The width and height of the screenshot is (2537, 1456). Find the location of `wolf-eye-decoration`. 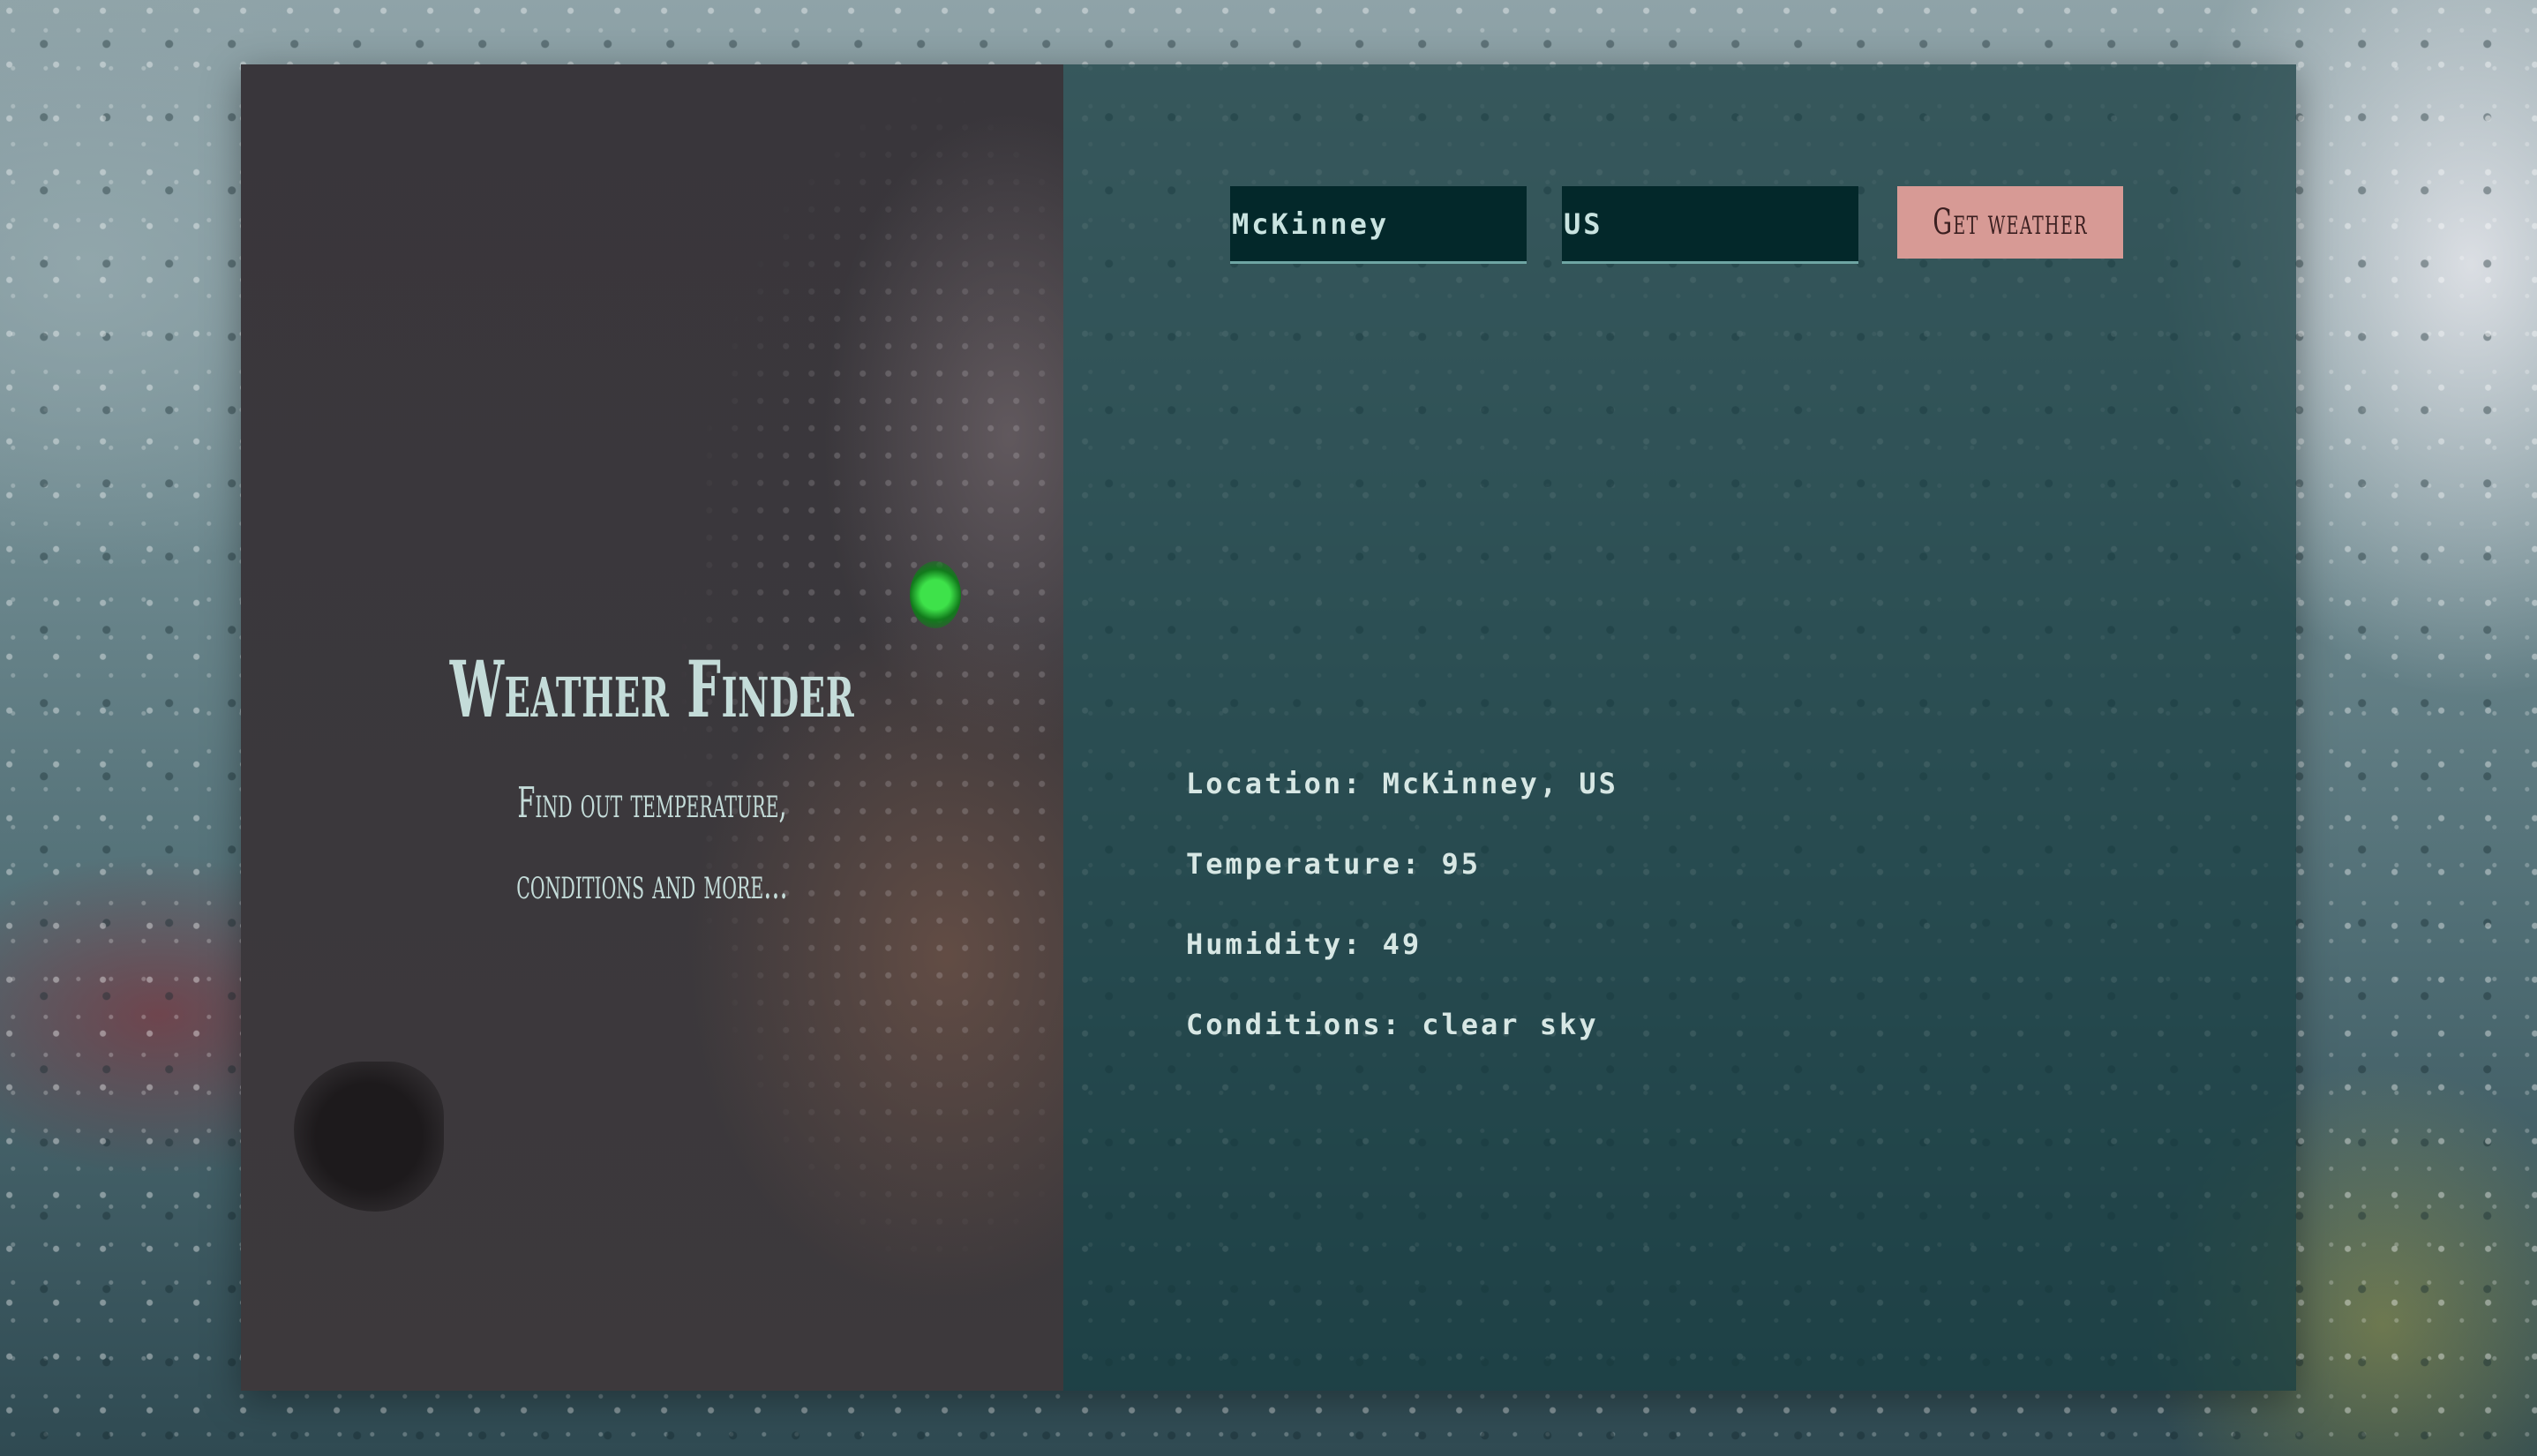

wolf-eye-decoration is located at coordinates (935, 594).